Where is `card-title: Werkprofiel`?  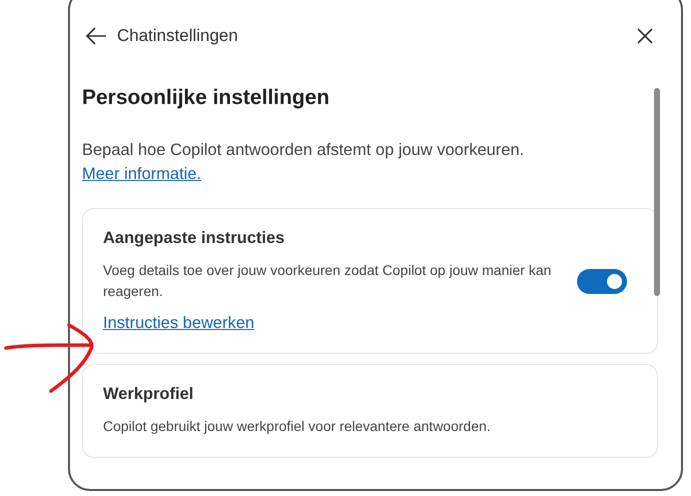
card-title: Werkprofiel is located at coordinates (148, 394).